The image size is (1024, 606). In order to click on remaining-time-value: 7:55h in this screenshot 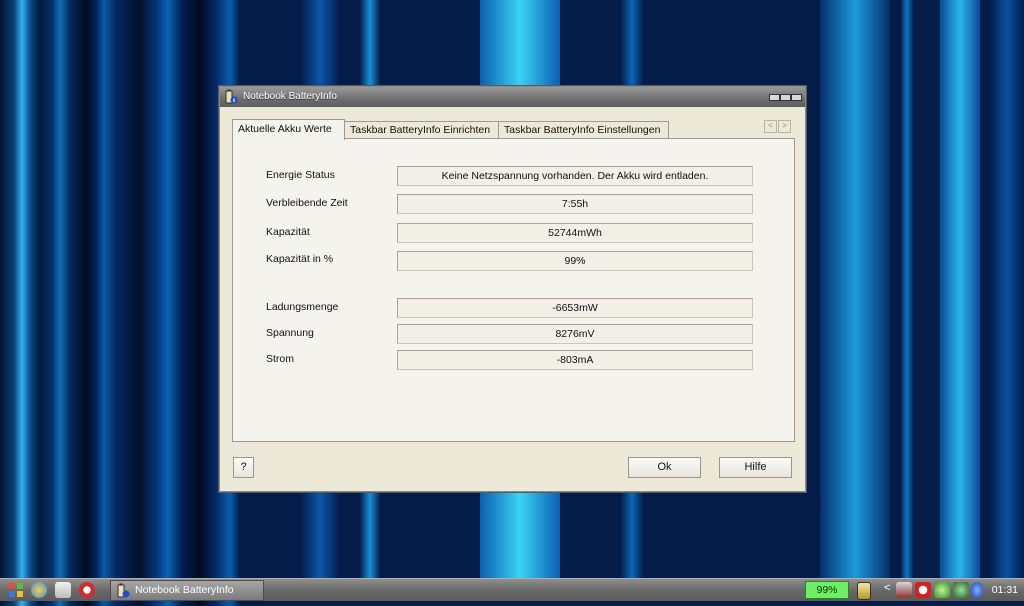, I will do `click(575, 204)`.